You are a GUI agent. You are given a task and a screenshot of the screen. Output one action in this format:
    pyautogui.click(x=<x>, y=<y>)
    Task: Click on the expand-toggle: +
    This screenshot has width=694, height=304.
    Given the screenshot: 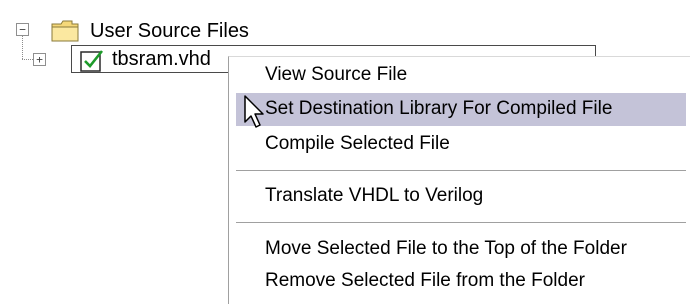 What is the action you would take?
    pyautogui.click(x=39, y=59)
    